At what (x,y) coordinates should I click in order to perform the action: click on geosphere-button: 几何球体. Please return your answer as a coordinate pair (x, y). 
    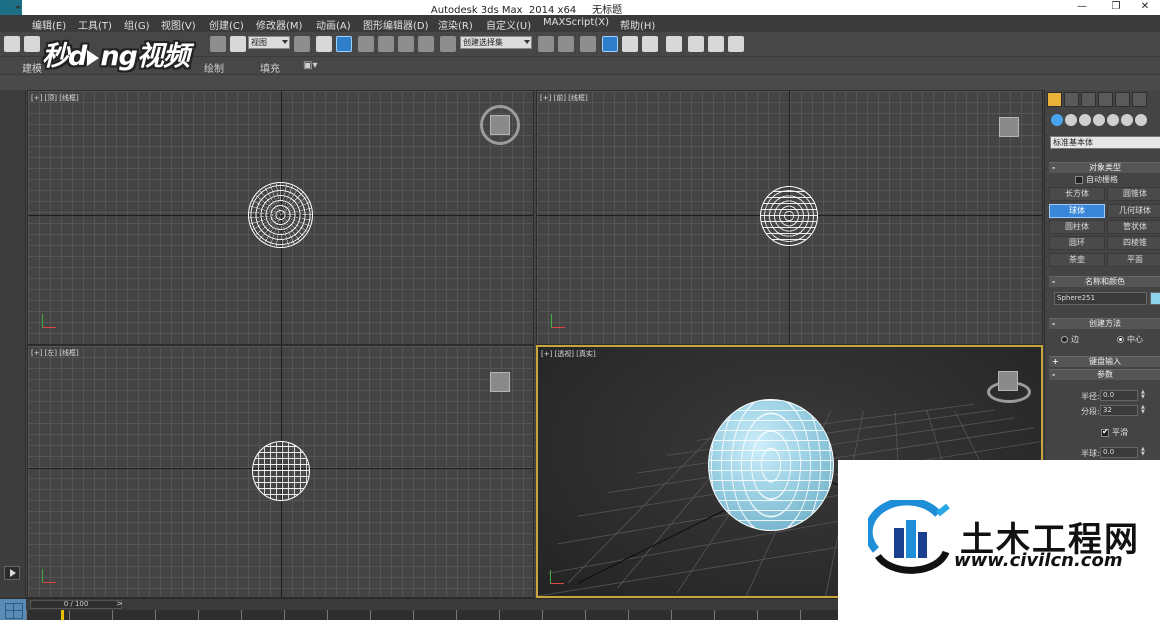
    Looking at the image, I should click on (1133, 211).